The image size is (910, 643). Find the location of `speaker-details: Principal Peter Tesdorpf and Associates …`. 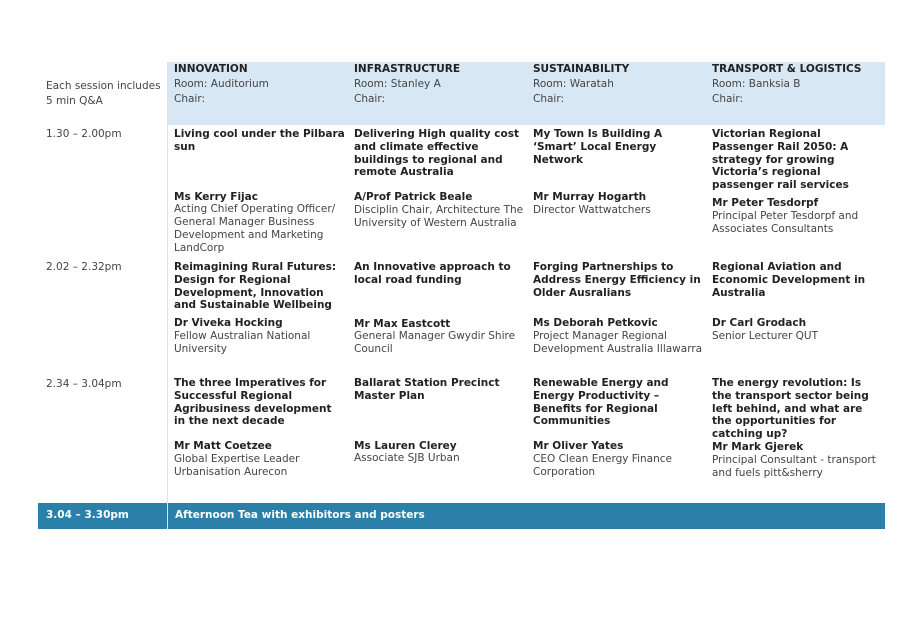

speaker-details: Principal Peter Tesdorpf and Associates … is located at coordinates (785, 222).